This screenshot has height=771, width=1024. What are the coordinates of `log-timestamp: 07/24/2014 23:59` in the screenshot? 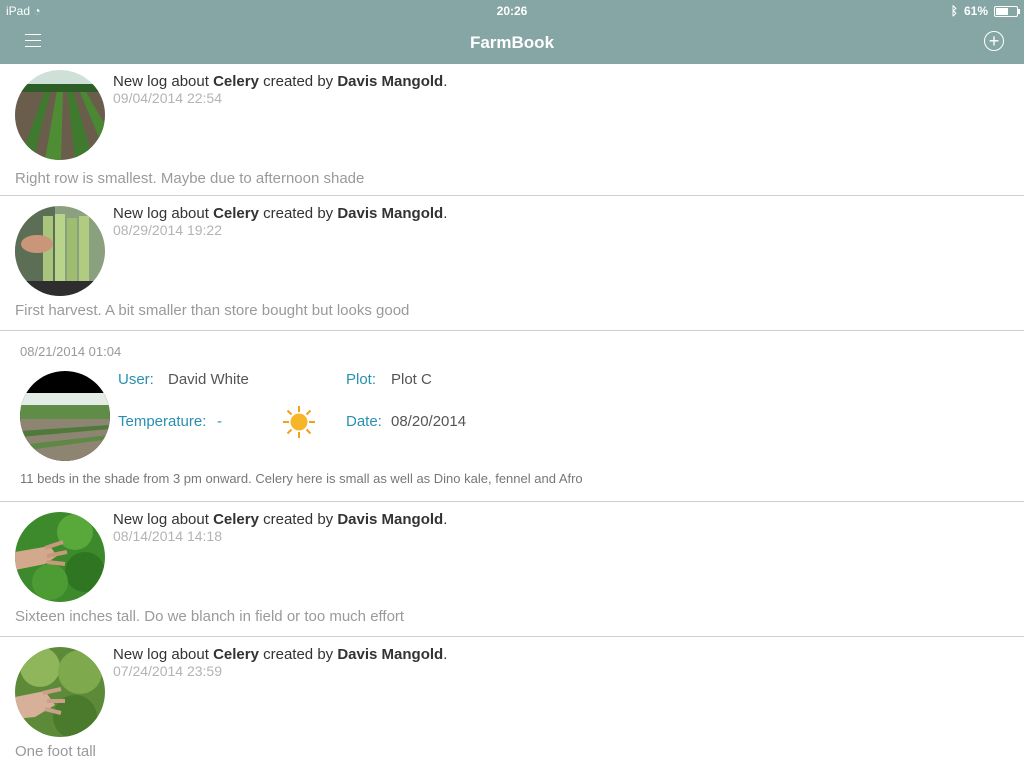 It's located at (167, 671).